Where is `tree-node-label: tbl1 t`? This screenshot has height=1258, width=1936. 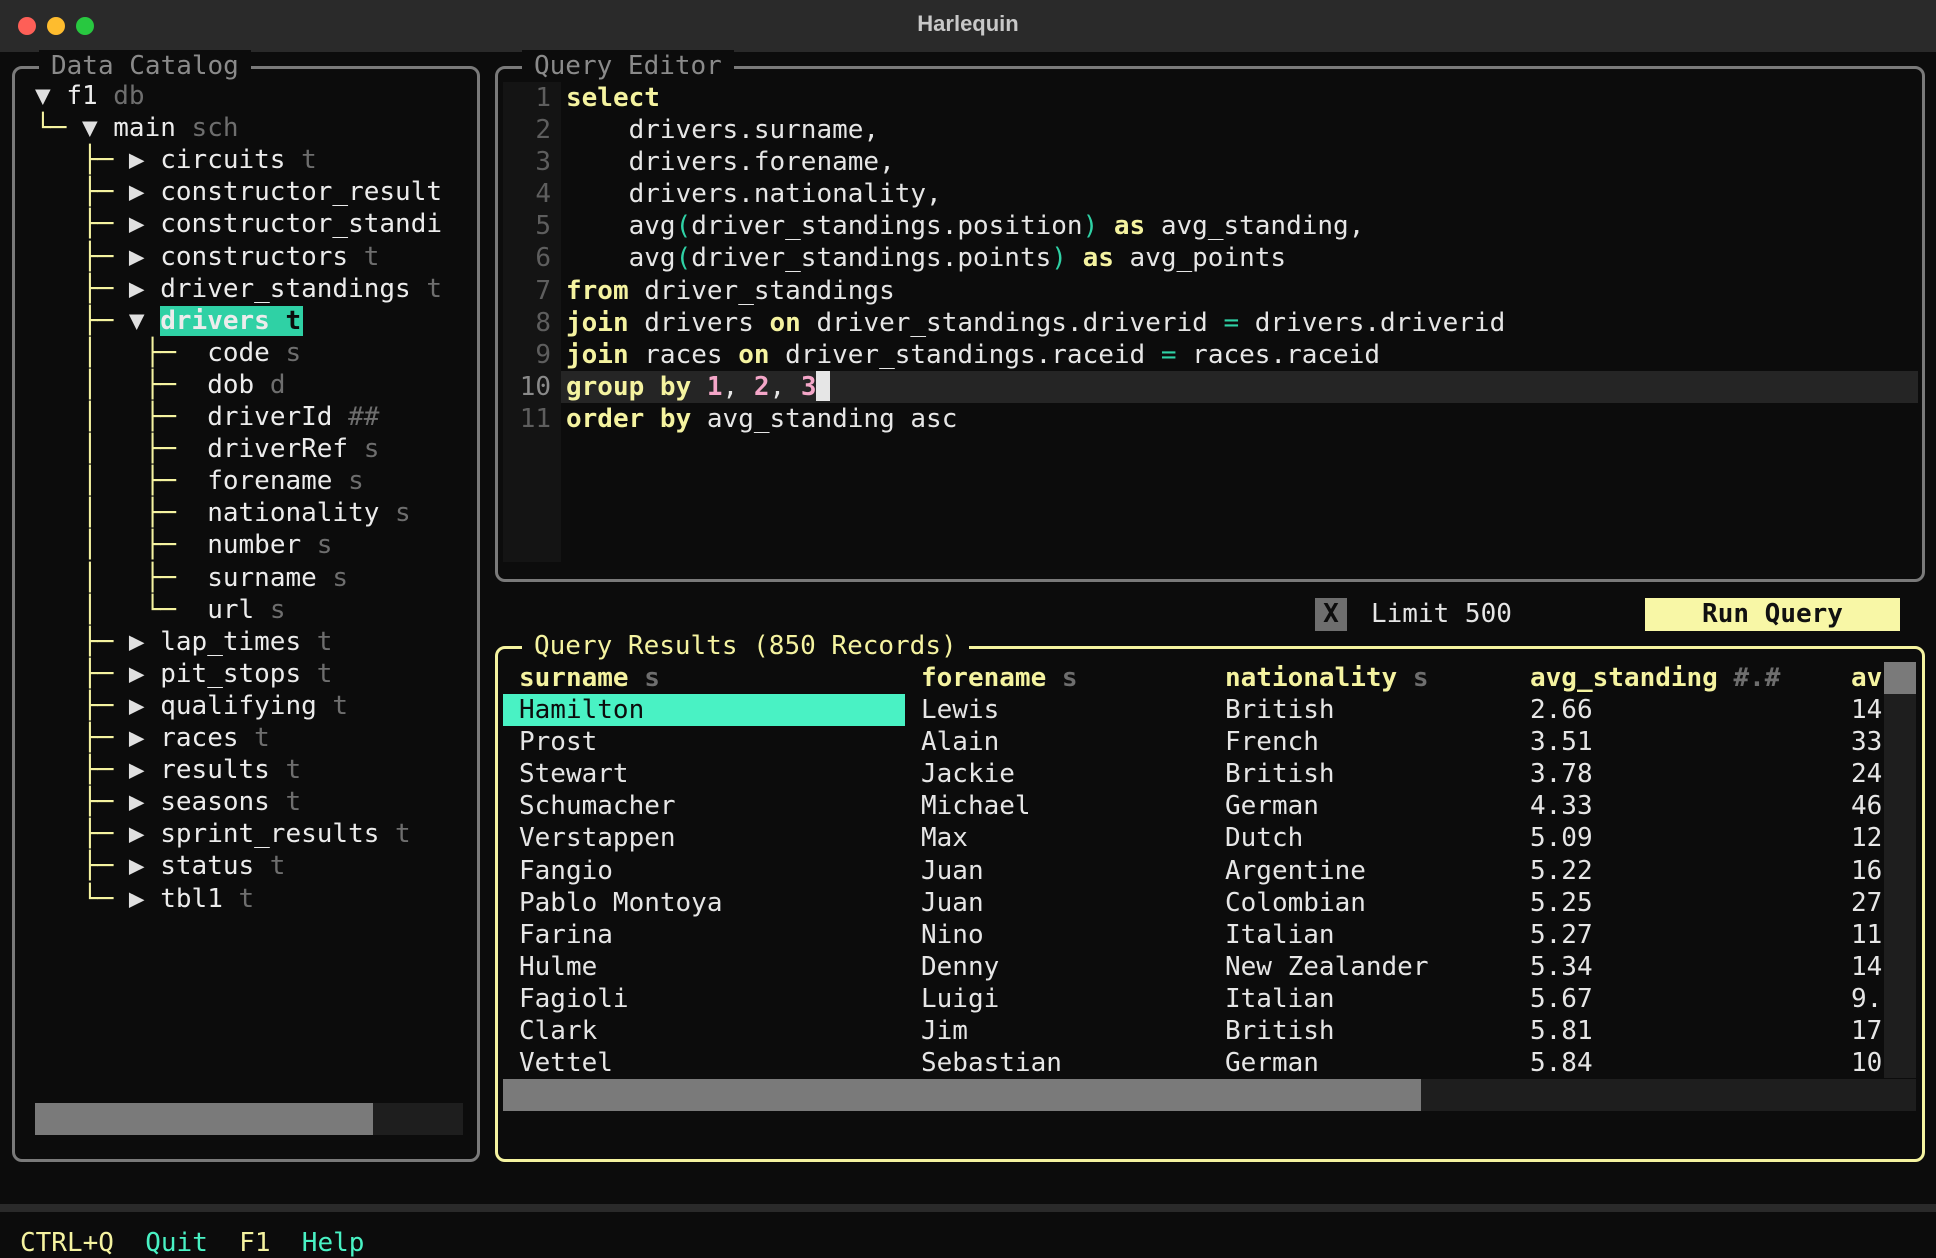
tree-node-label: tbl1 t is located at coordinates (207, 899).